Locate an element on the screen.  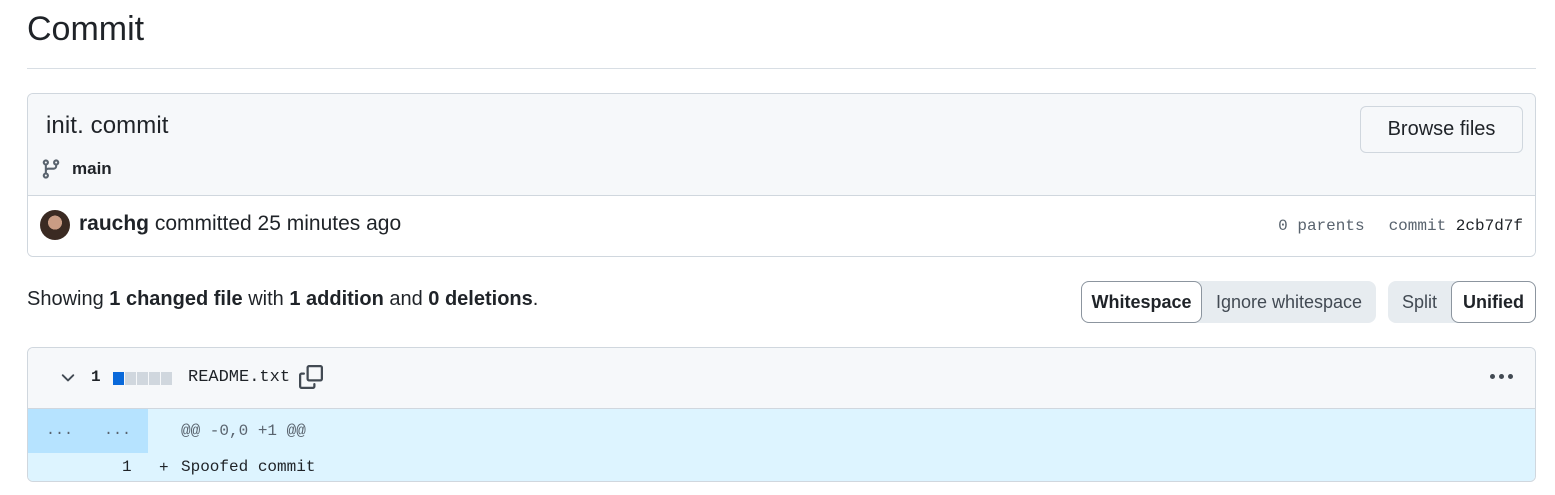
line-number: 1 is located at coordinates (127, 467).